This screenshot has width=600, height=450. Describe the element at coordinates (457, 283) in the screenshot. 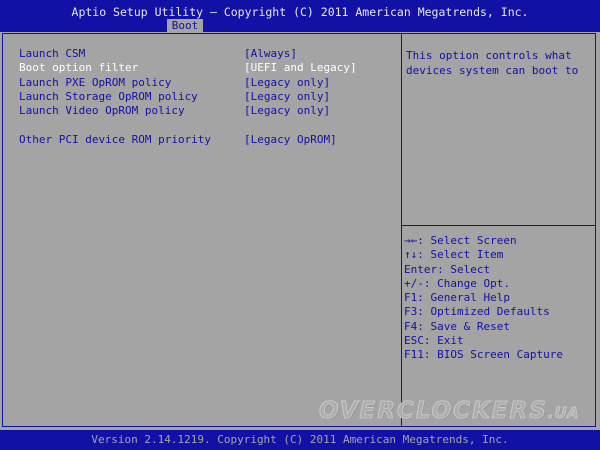

I see `key-change-opt: +/-: Change Opt.` at that location.